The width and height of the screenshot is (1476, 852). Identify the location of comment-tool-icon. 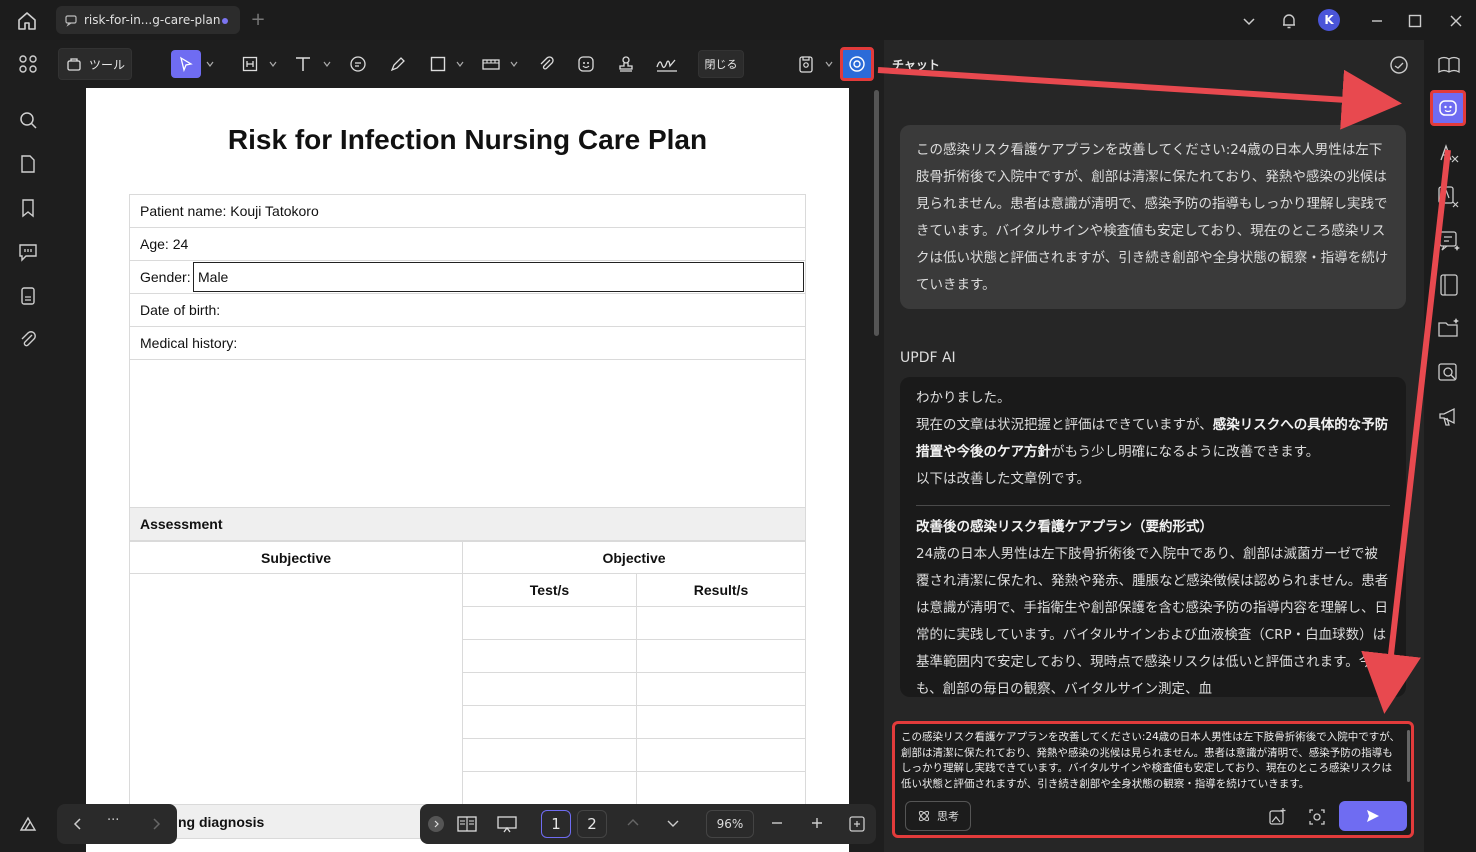
(358, 64).